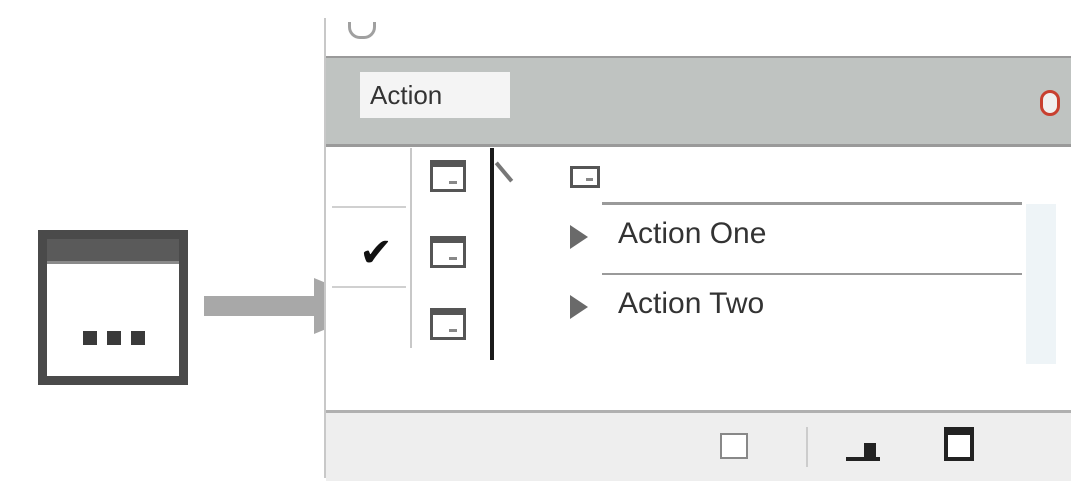 This screenshot has width=1075, height=482. What do you see at coordinates (692, 233) in the screenshot?
I see `action-label: Action One` at bounding box center [692, 233].